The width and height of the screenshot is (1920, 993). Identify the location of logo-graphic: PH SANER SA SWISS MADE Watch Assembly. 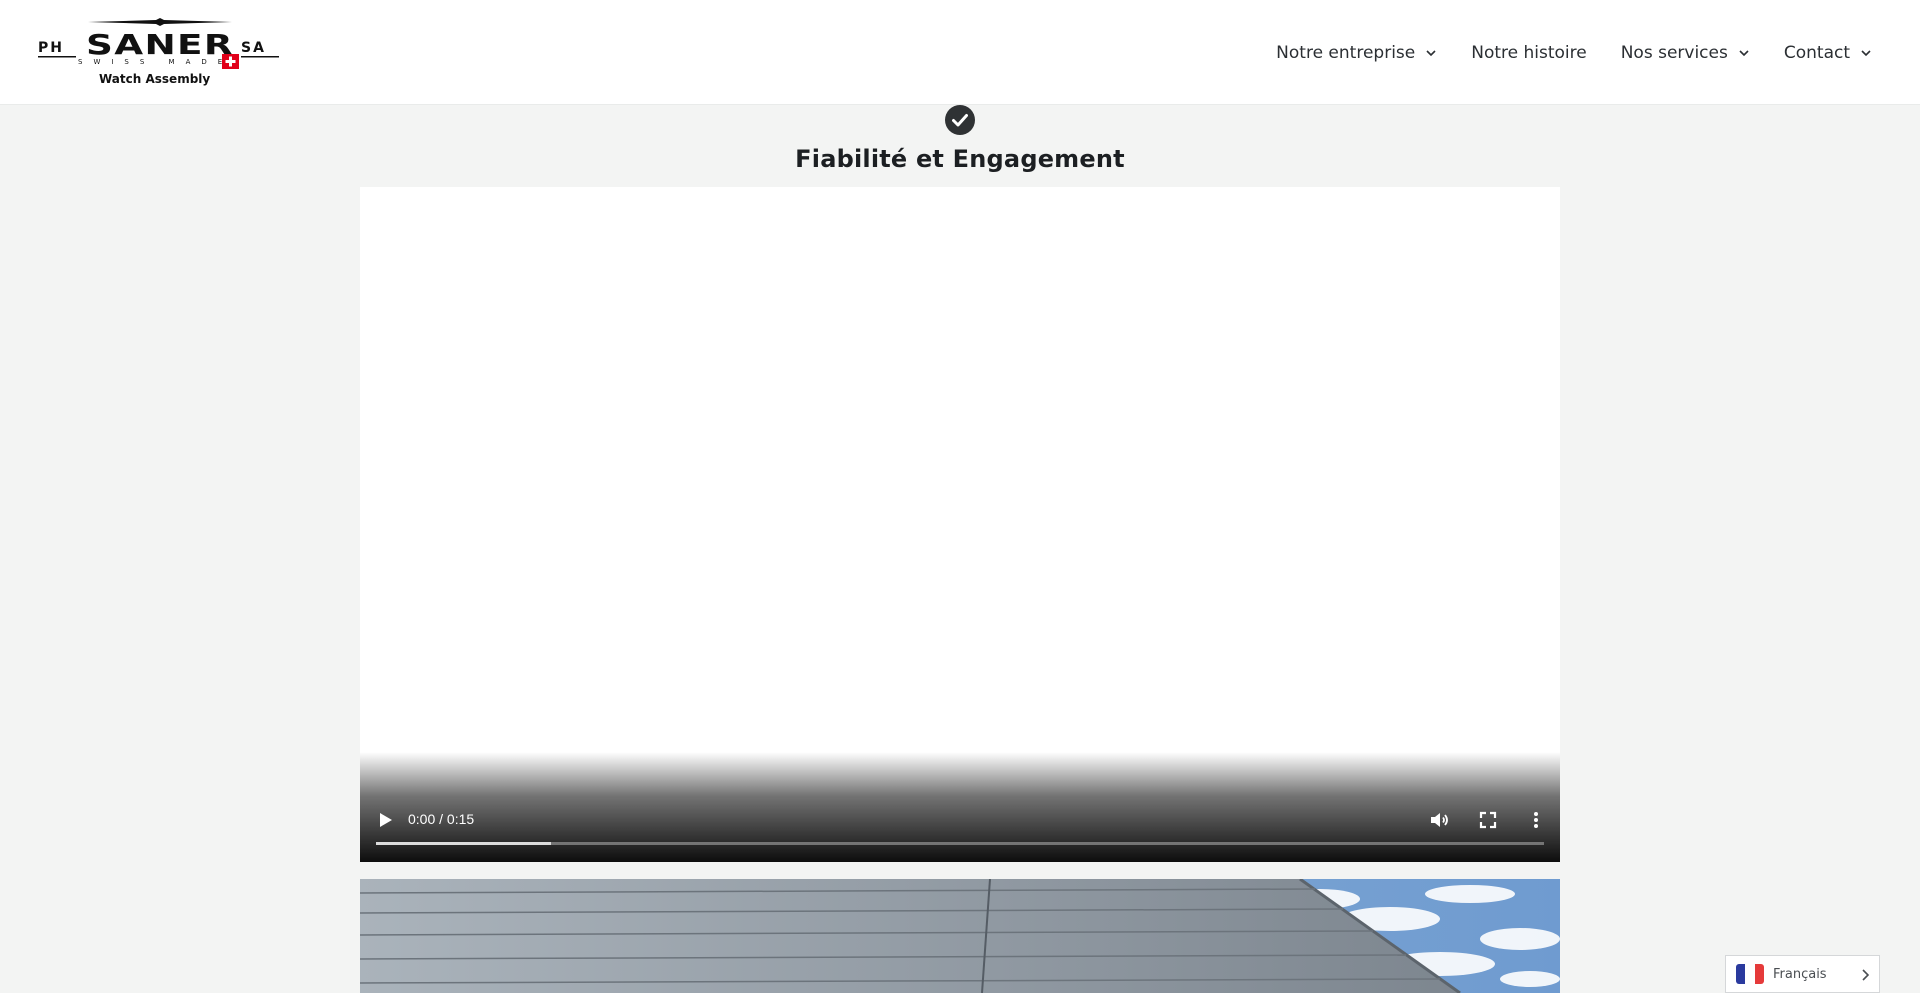
(158, 52).